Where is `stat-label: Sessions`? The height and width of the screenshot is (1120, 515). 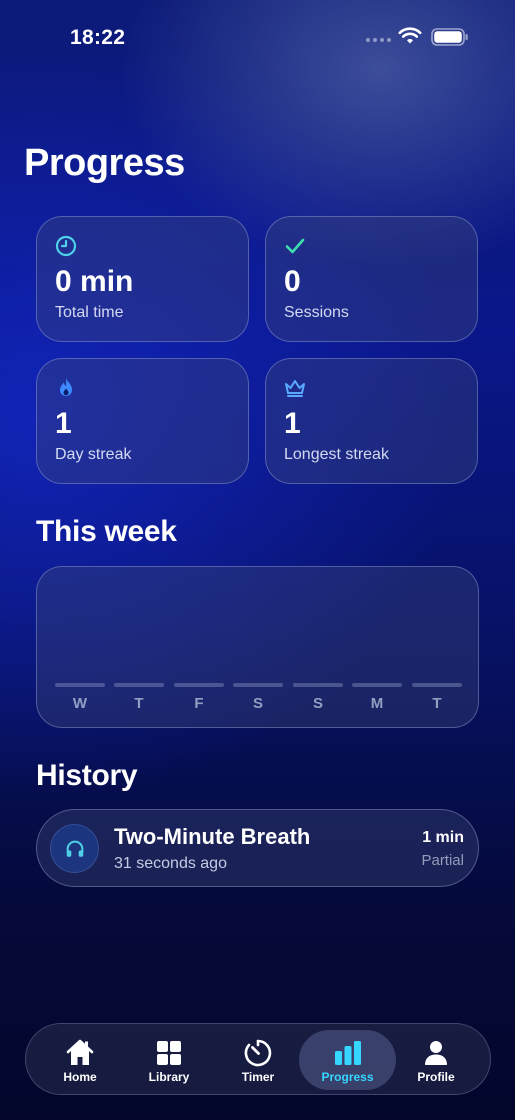 stat-label: Sessions is located at coordinates (316, 312).